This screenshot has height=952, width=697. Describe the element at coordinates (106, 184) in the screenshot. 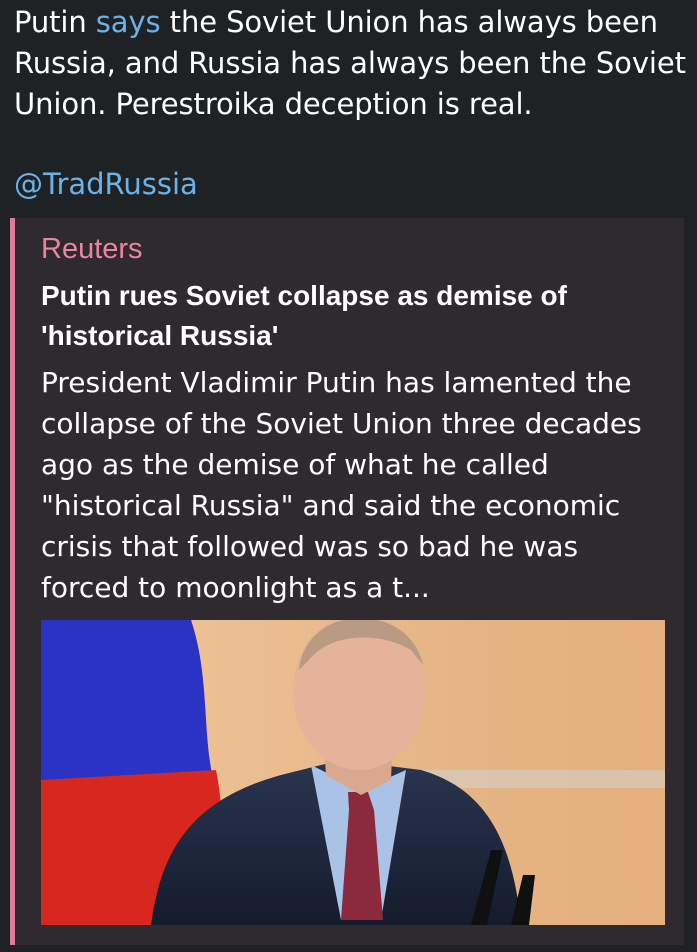

I see `channel-handle-link: @TradRussia` at that location.